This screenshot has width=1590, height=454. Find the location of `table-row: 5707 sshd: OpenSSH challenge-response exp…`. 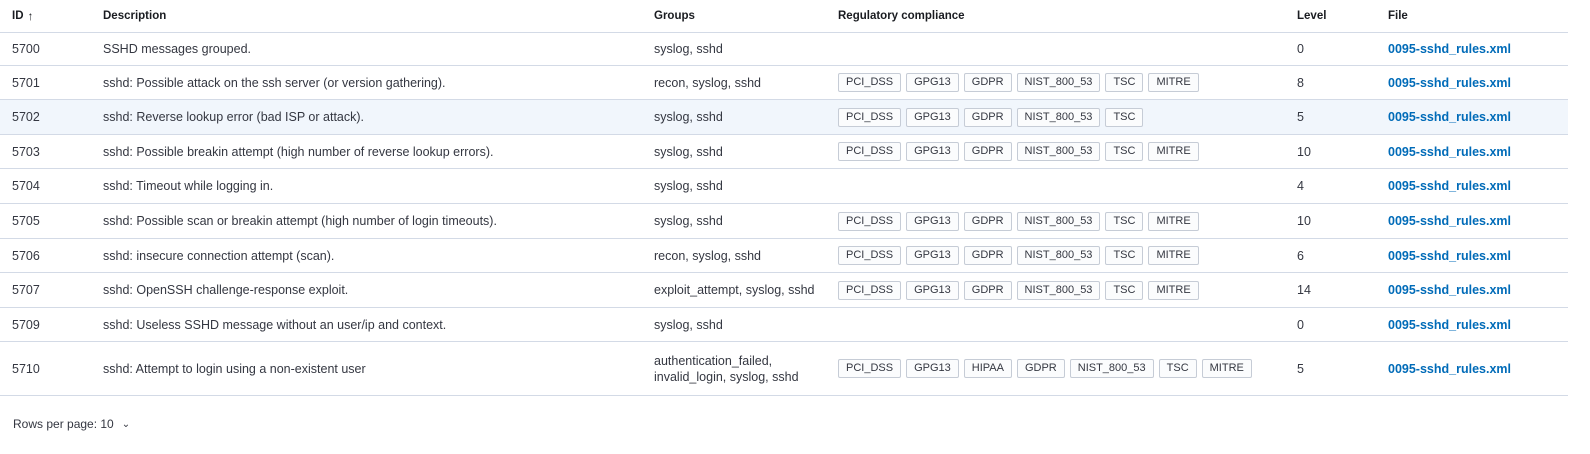

table-row: 5707 sshd: OpenSSH challenge-response exp… is located at coordinates (784, 290).